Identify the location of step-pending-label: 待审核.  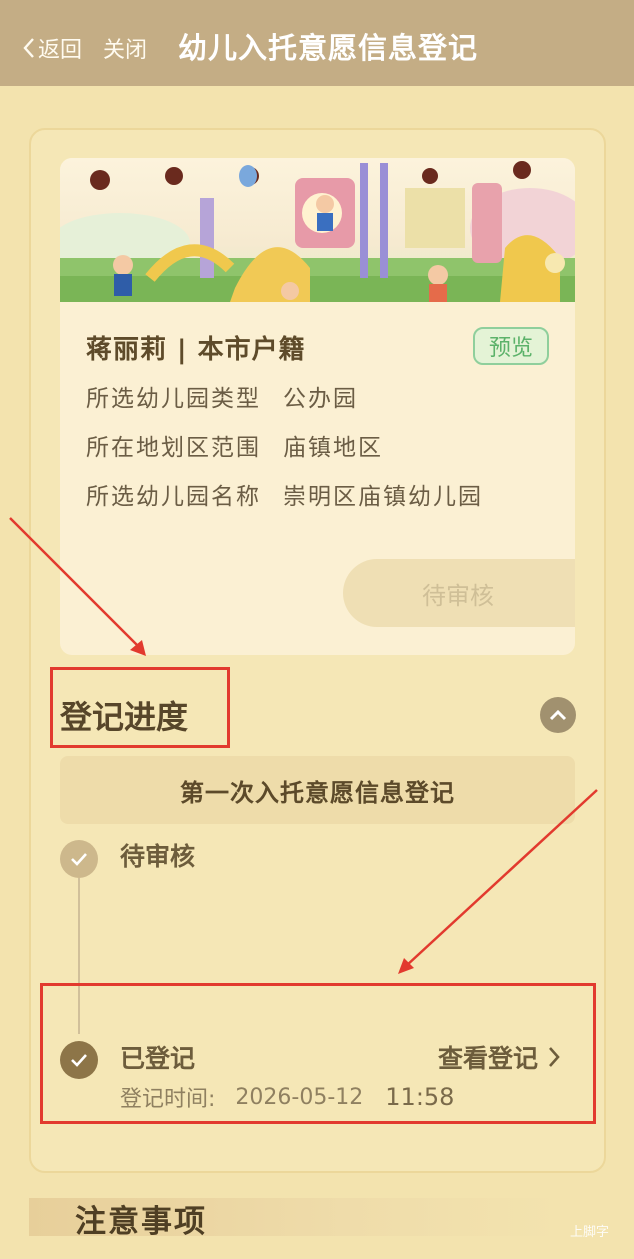
(158, 856).